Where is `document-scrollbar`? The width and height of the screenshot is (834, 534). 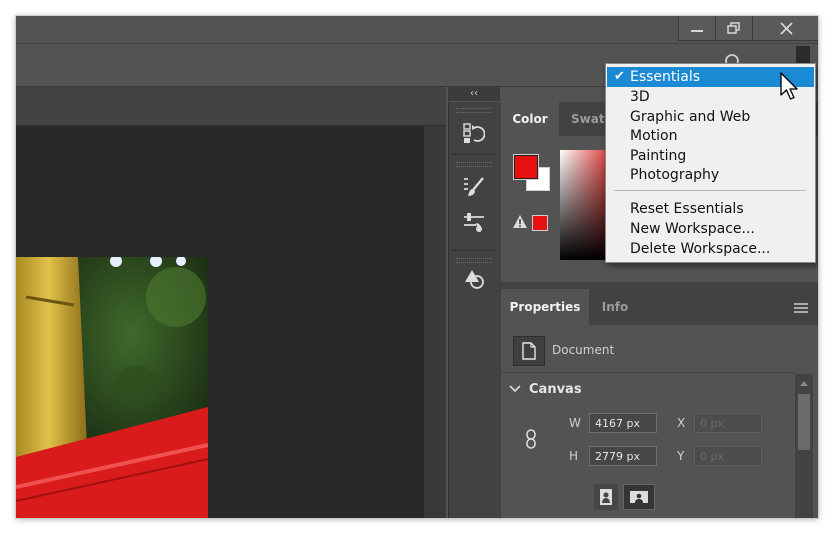 document-scrollbar is located at coordinates (435, 322).